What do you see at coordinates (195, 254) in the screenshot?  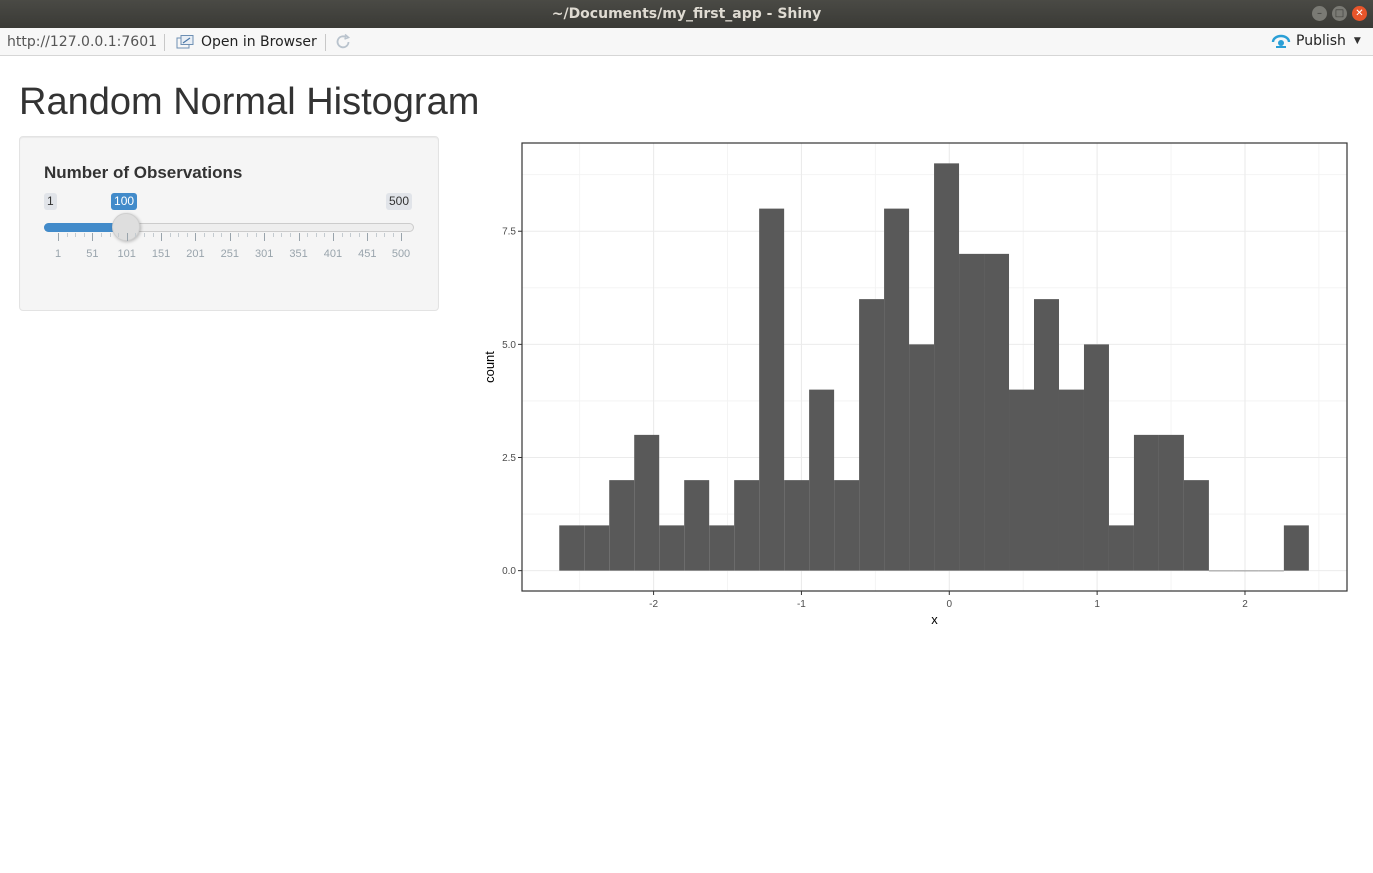 I see `slider-grid-label: 201` at bounding box center [195, 254].